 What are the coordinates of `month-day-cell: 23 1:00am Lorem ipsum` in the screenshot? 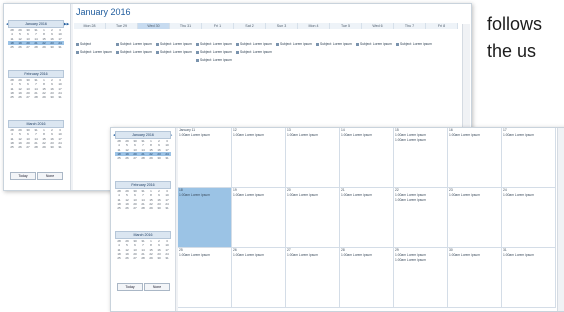 It's located at (475, 218).